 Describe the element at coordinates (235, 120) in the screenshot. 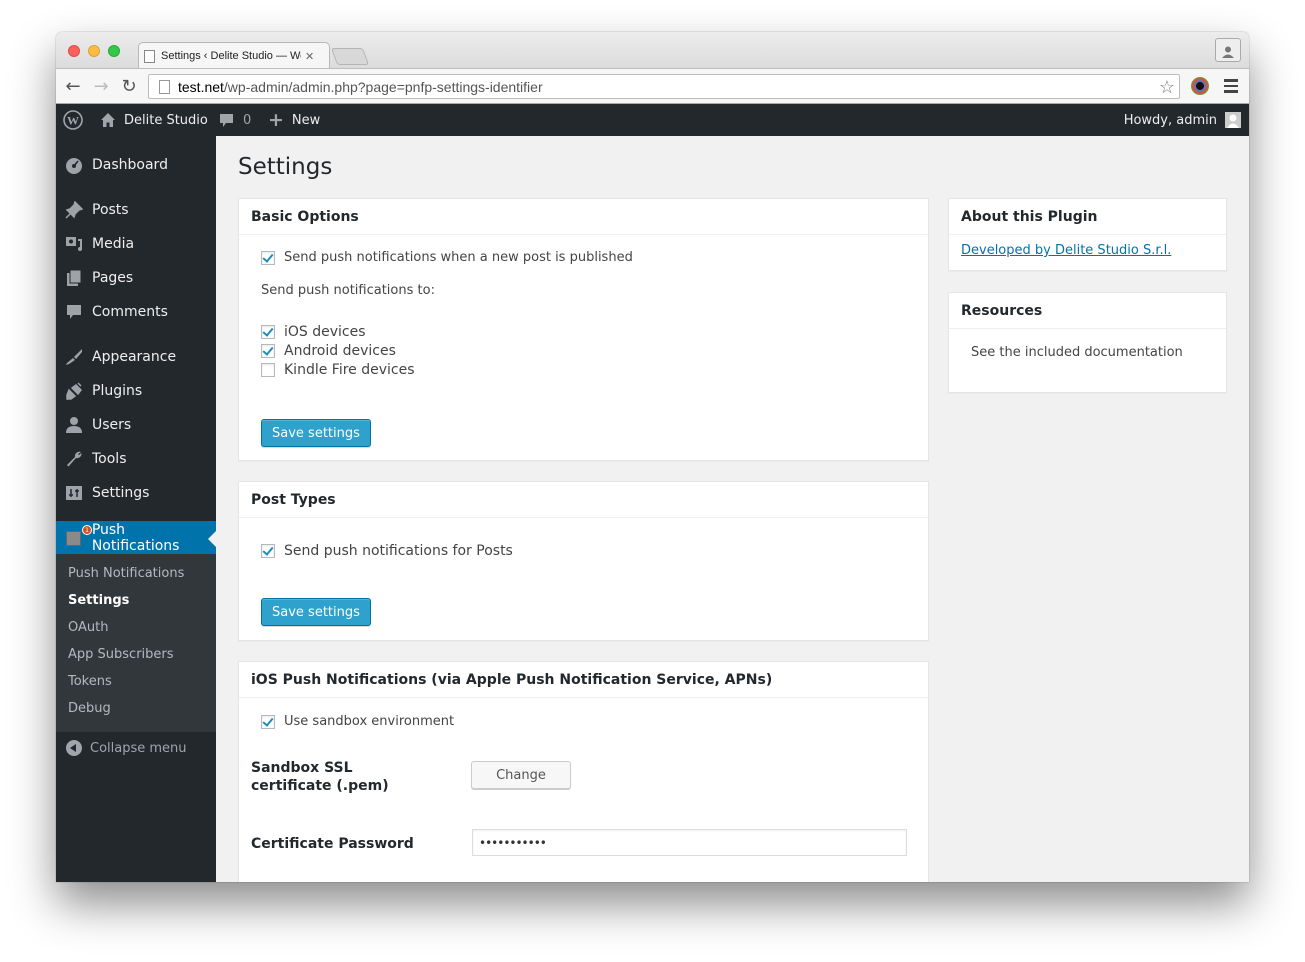

I see `comments-link: 0` at that location.